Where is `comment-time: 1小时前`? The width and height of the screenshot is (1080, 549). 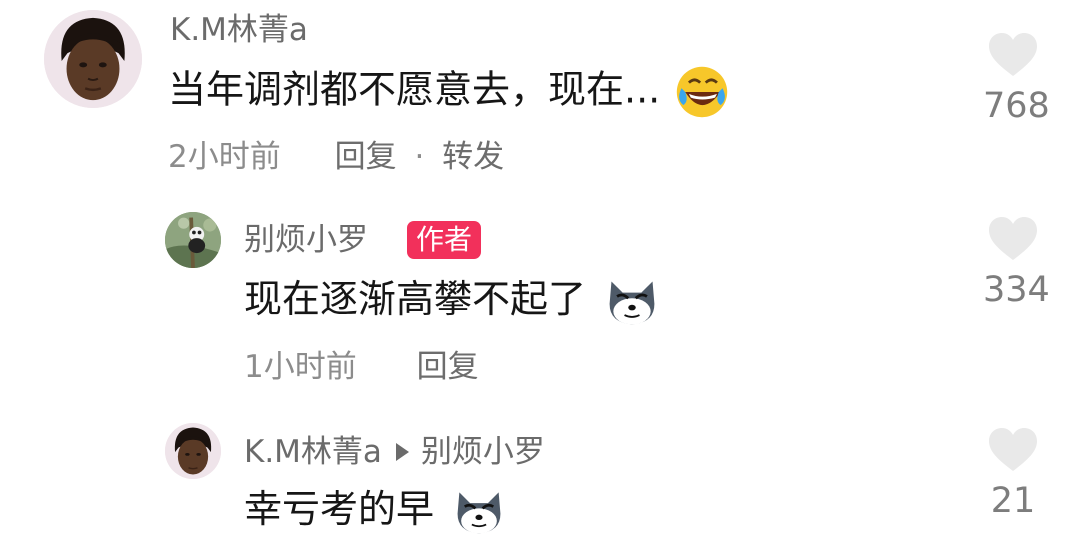 comment-time: 1小时前 is located at coordinates (300, 367).